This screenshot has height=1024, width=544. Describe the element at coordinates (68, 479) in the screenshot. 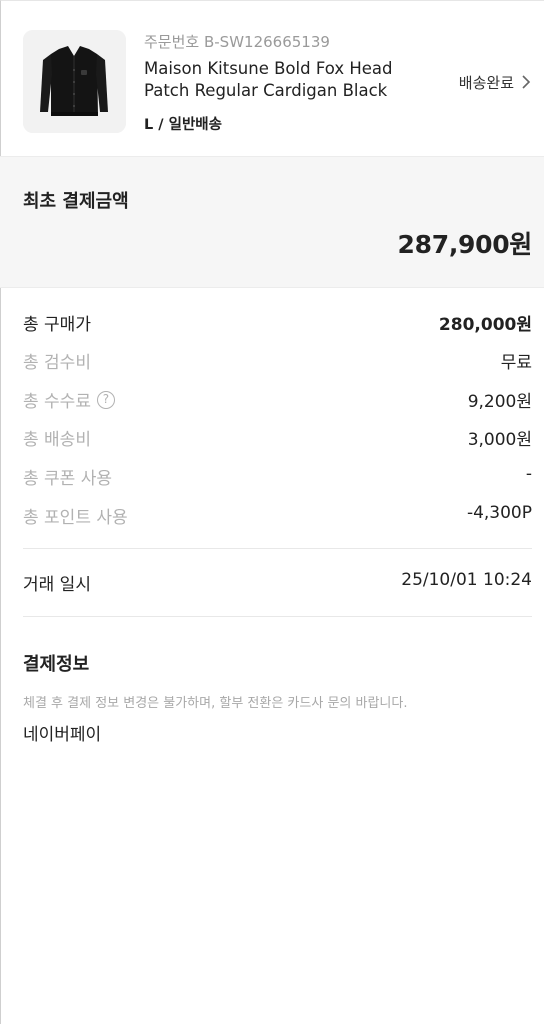

I see `breakdown-label: 총 쿠폰 사용` at that location.